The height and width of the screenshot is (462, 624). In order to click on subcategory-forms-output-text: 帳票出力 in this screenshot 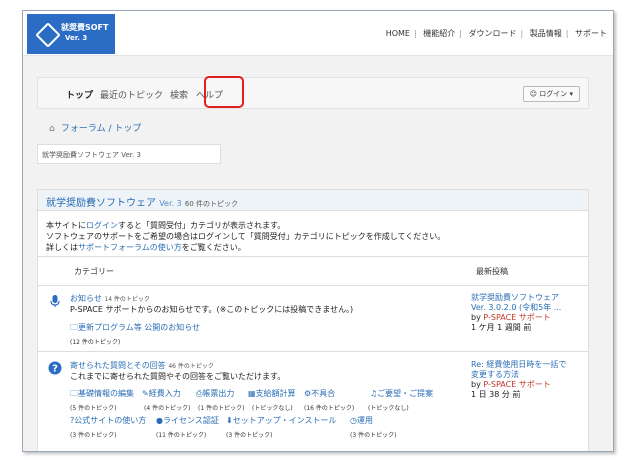, I will do `click(218, 393)`.